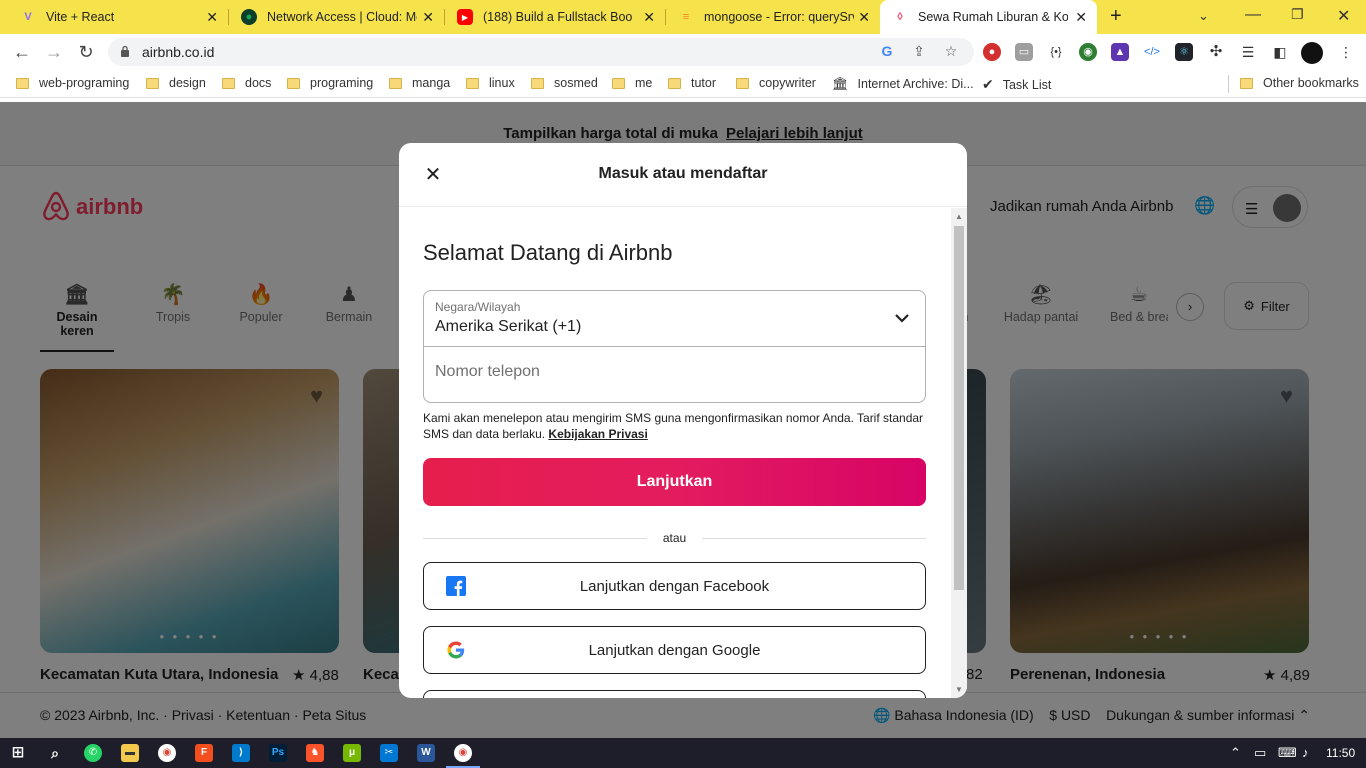 The width and height of the screenshot is (1366, 768). I want to click on file-explorer-icon: ▬, so click(130, 753).